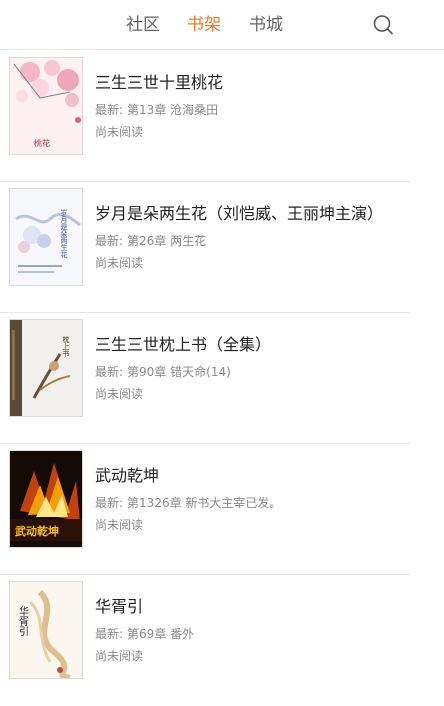 The height and width of the screenshot is (706, 444). What do you see at coordinates (119, 606) in the screenshot?
I see `book-title: 华胥引` at bounding box center [119, 606].